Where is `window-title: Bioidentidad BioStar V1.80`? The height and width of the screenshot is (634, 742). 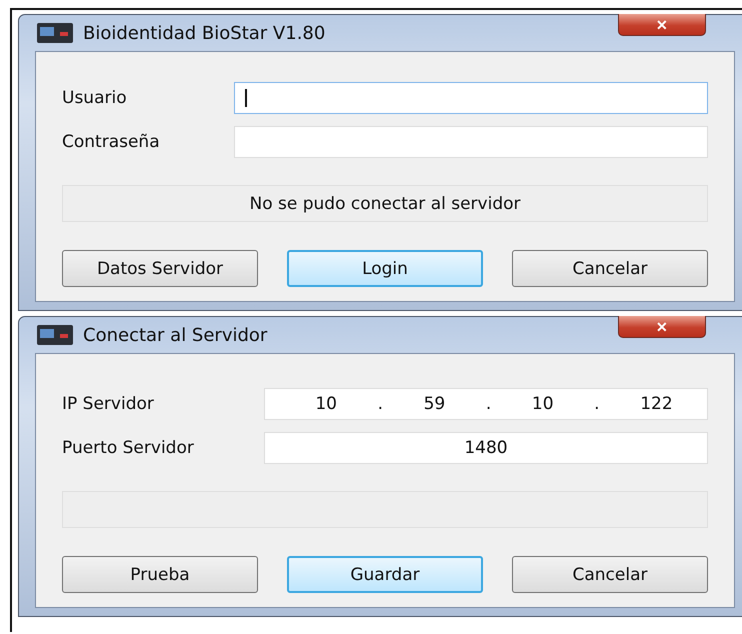
window-title: Bioidentidad BioStar V1.80 is located at coordinates (204, 33).